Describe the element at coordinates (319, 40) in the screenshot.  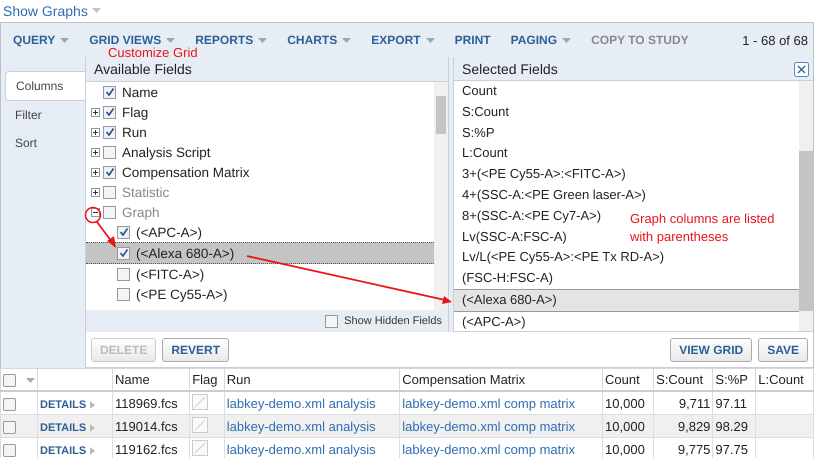
I see `toolbar-menu: CHARTS` at that location.